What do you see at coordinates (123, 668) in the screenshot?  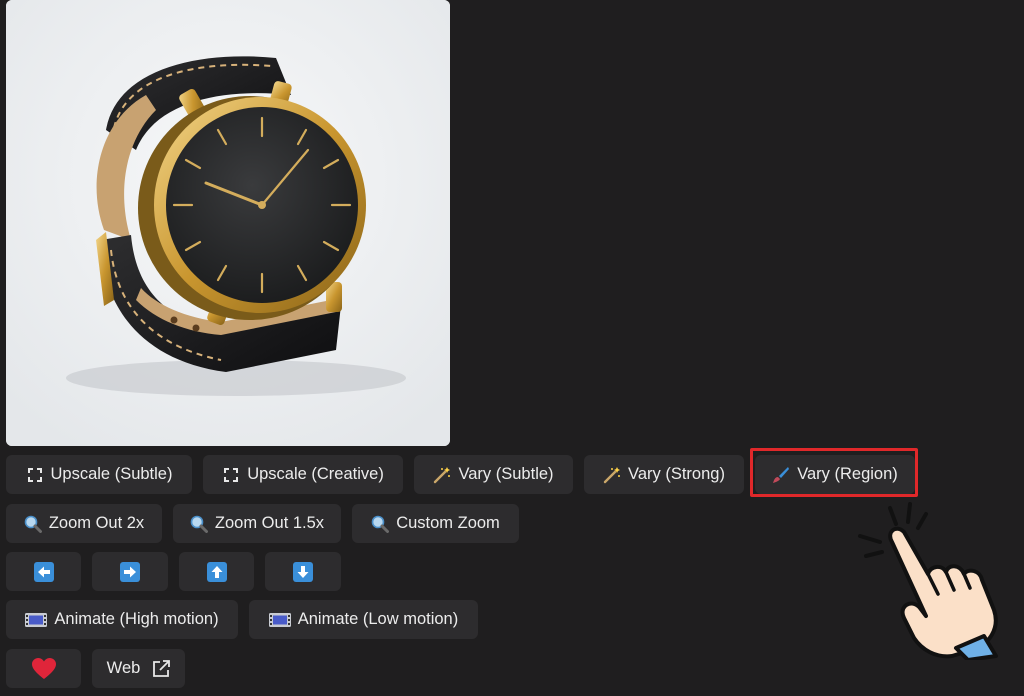 I see `web-label: Web` at bounding box center [123, 668].